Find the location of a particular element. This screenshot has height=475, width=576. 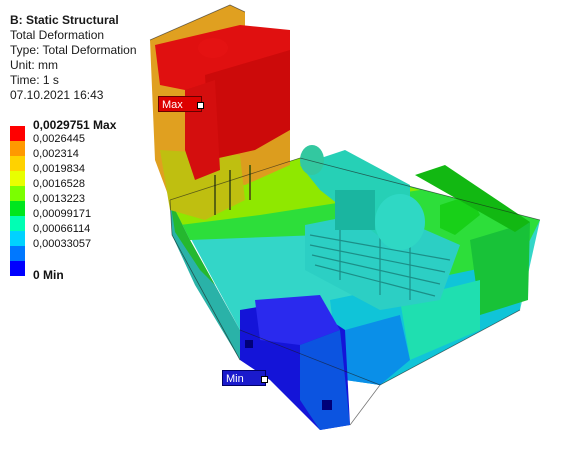

min-probe-marker is located at coordinates (264, 379).